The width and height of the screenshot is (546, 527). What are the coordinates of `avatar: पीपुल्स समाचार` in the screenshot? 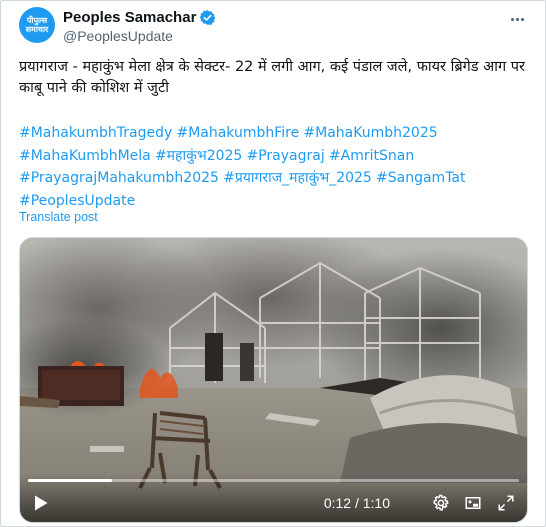 It's located at (37, 25).